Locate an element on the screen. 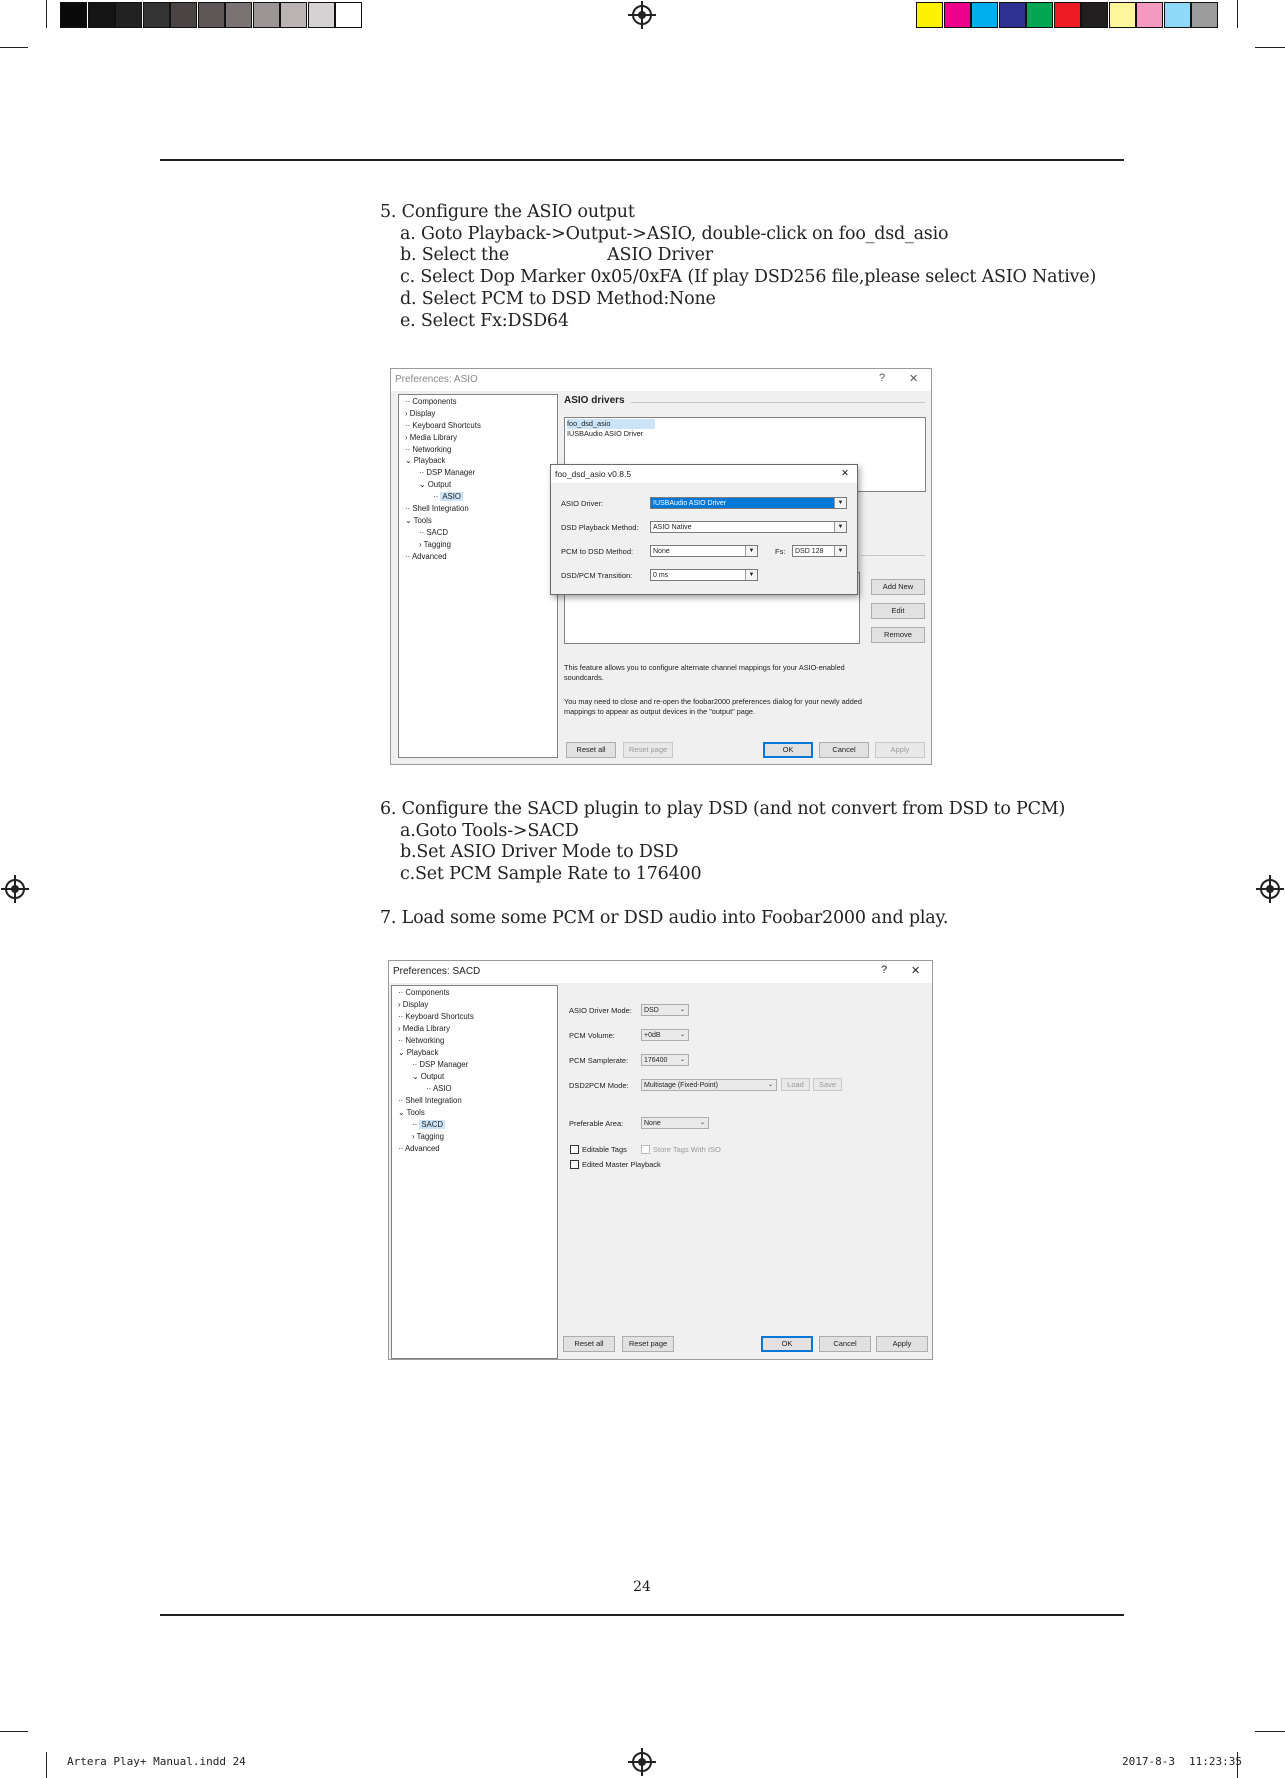 This screenshot has height=1778, width=1285. driver-item: IUSBAudio ASIO Driver is located at coordinates (605, 434).